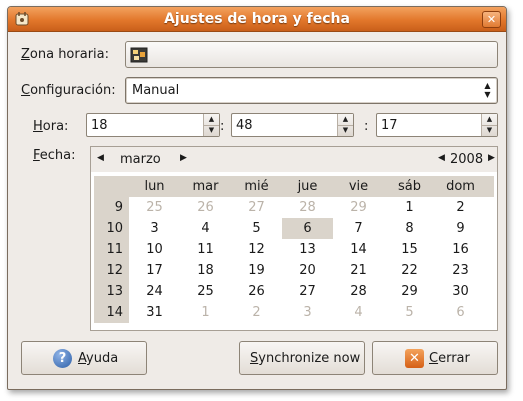 The height and width of the screenshot is (401, 523). What do you see at coordinates (154, 249) in the screenshot?
I see `calendar-day: 10` at bounding box center [154, 249].